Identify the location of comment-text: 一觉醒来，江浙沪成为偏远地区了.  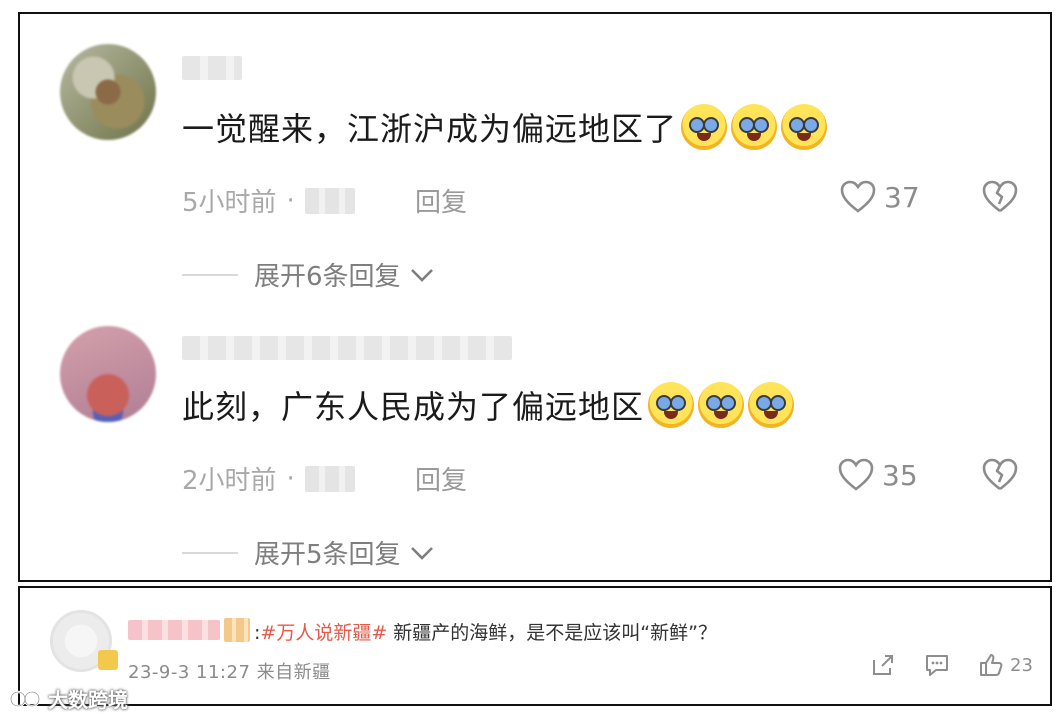
(505, 127).